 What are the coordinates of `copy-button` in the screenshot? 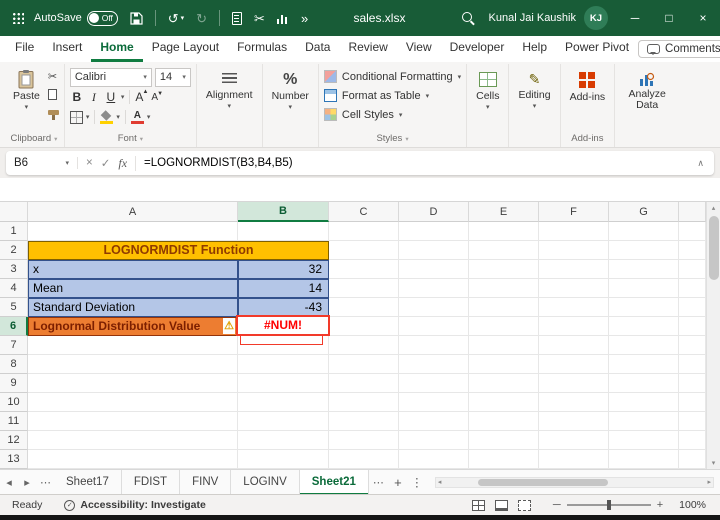 It's located at (54, 94).